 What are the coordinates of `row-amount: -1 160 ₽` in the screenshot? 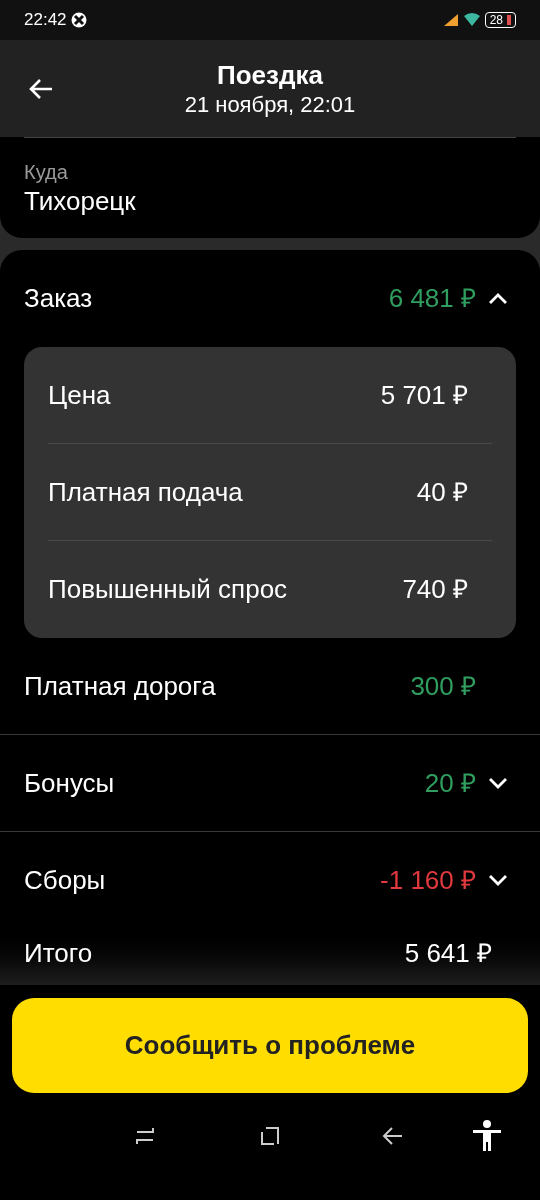 It's located at (428, 880).